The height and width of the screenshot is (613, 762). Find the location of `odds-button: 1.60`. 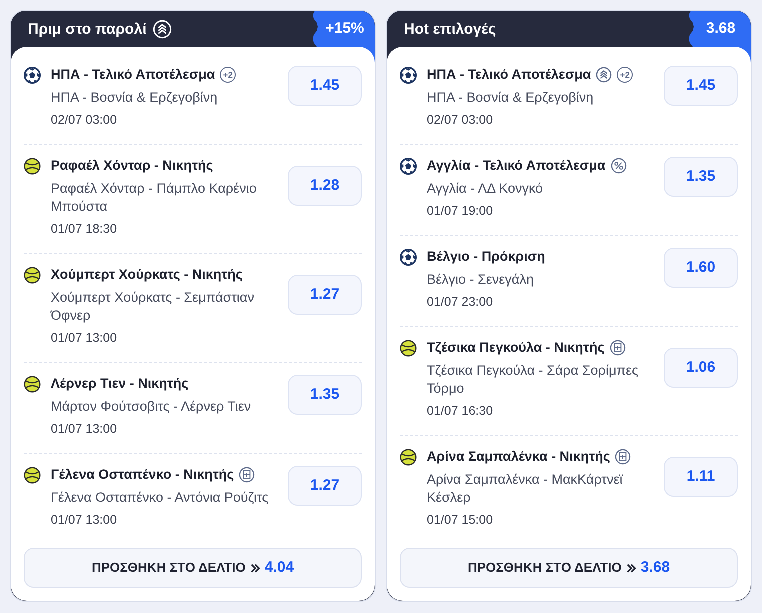

odds-button: 1.60 is located at coordinates (701, 268).